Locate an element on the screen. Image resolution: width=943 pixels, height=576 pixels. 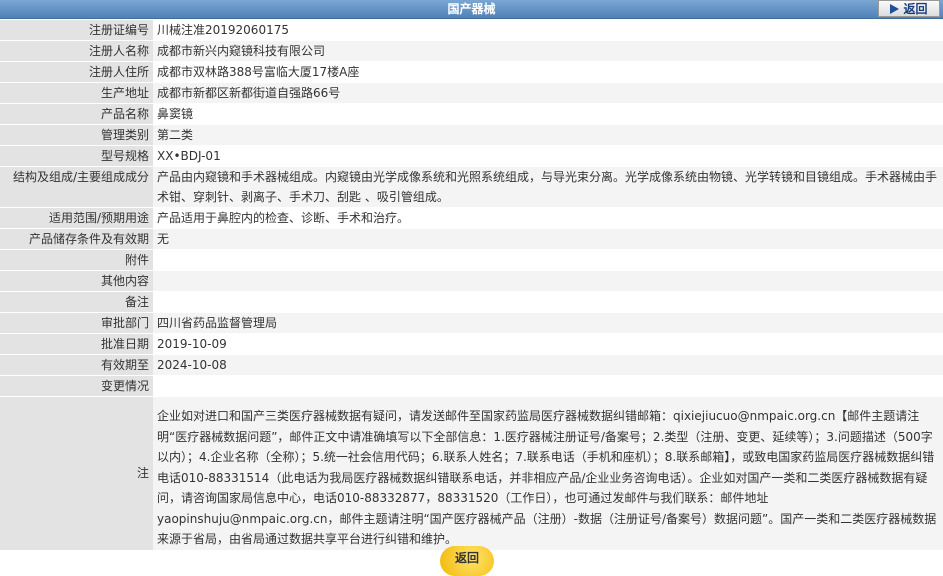
field-label: 型号规格 is located at coordinates (76, 156).